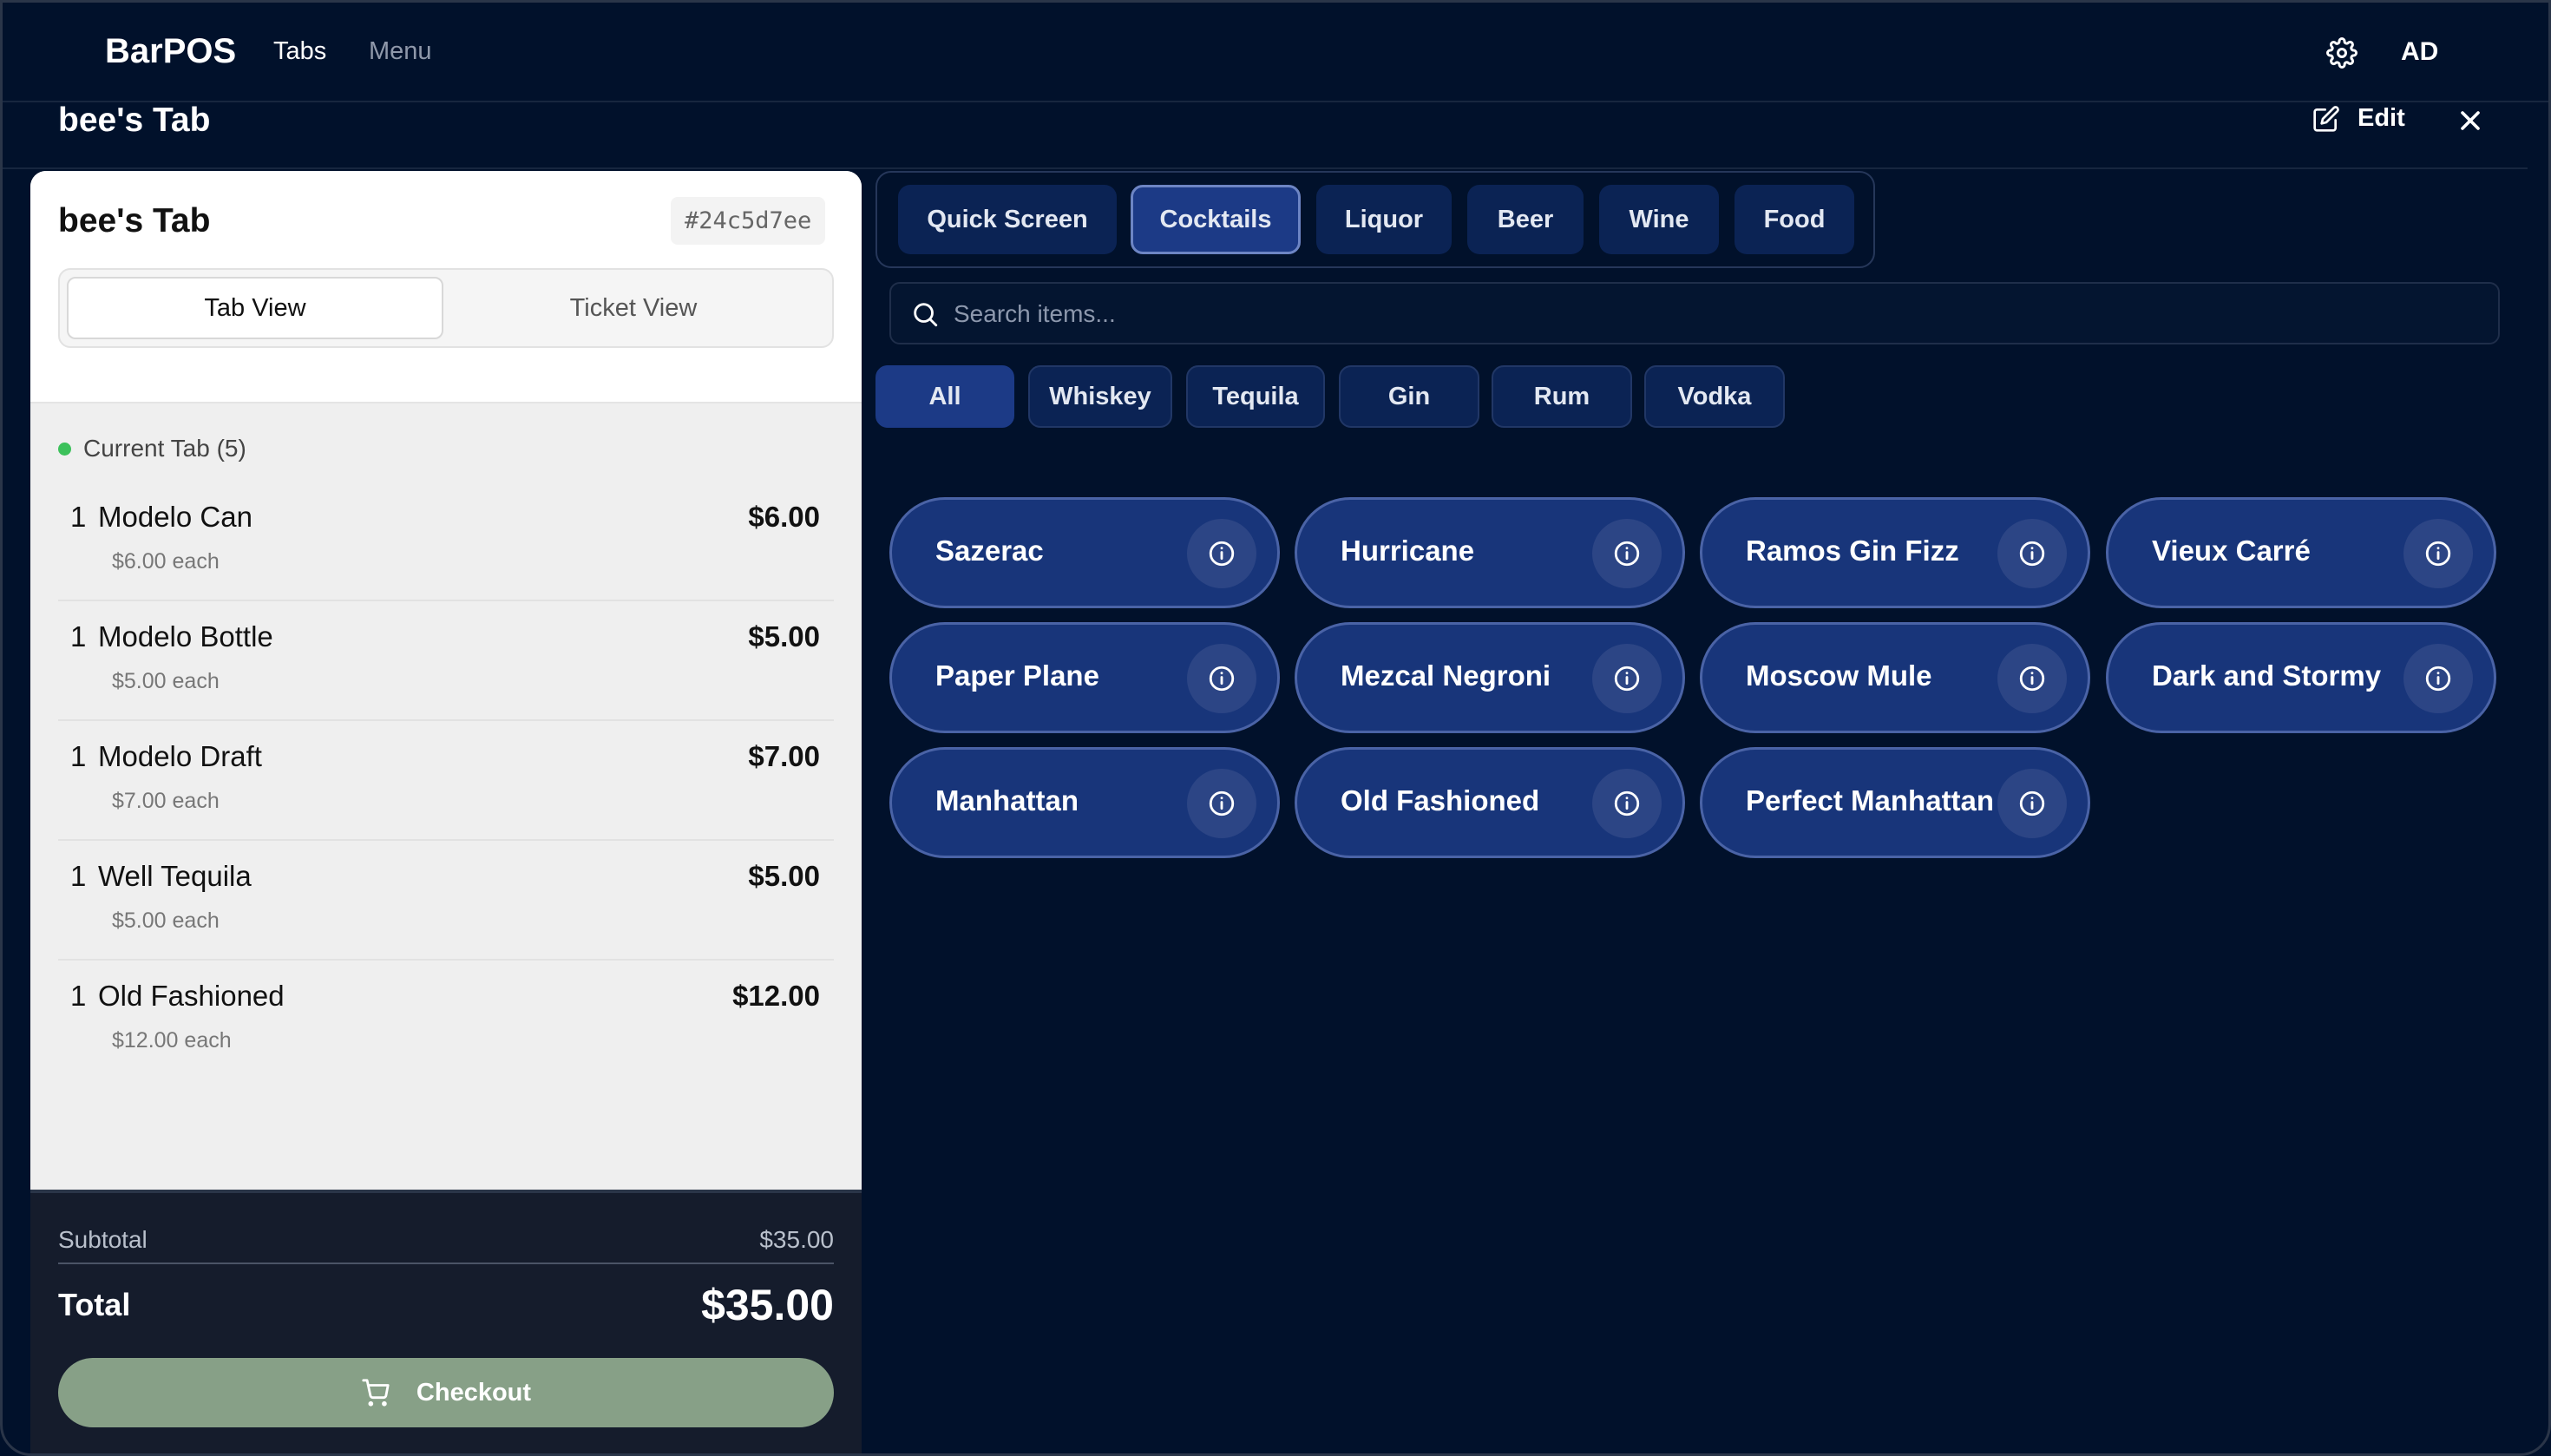 The width and height of the screenshot is (2551, 1456). Describe the element at coordinates (1017, 675) in the screenshot. I see `menu-item-name: Paper Plane` at that location.